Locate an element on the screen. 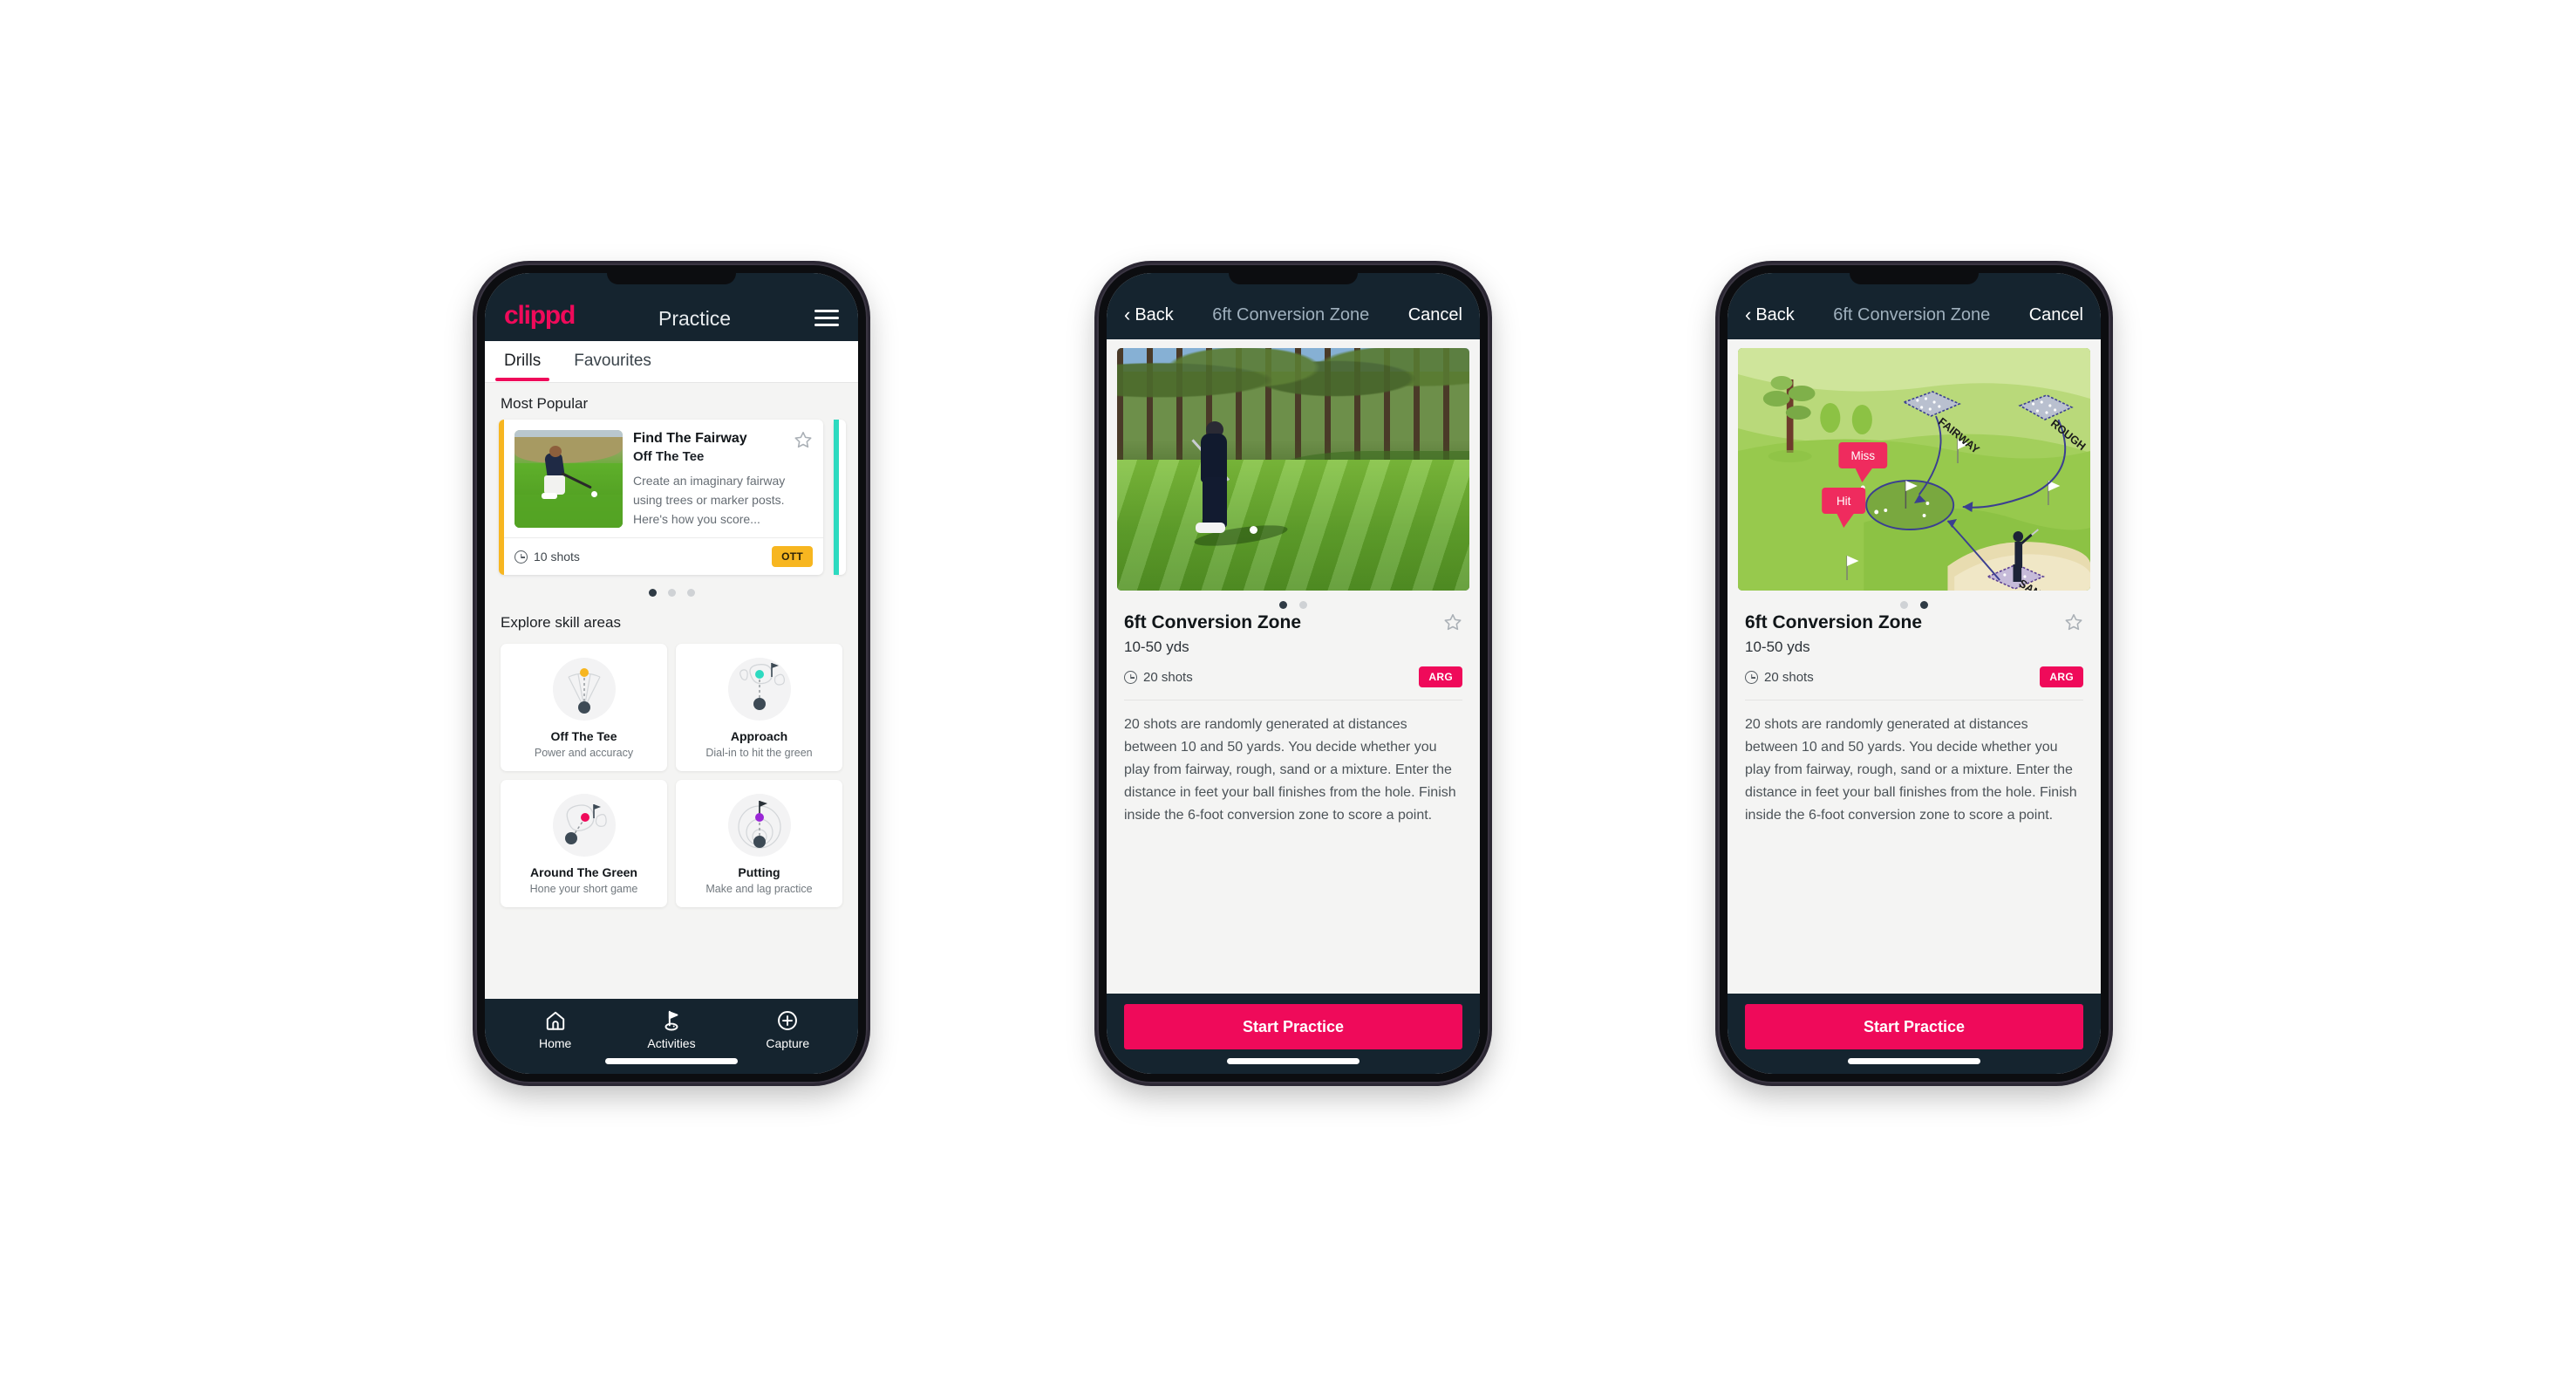 This screenshot has width=2576, height=1387. nav-label: Capture is located at coordinates (788, 1043).